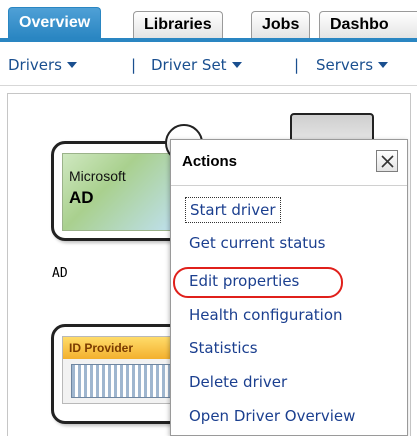 The image size is (417, 436). Describe the element at coordinates (121, 348) in the screenshot. I see `id-provider-logo-text: ID Provider` at that location.